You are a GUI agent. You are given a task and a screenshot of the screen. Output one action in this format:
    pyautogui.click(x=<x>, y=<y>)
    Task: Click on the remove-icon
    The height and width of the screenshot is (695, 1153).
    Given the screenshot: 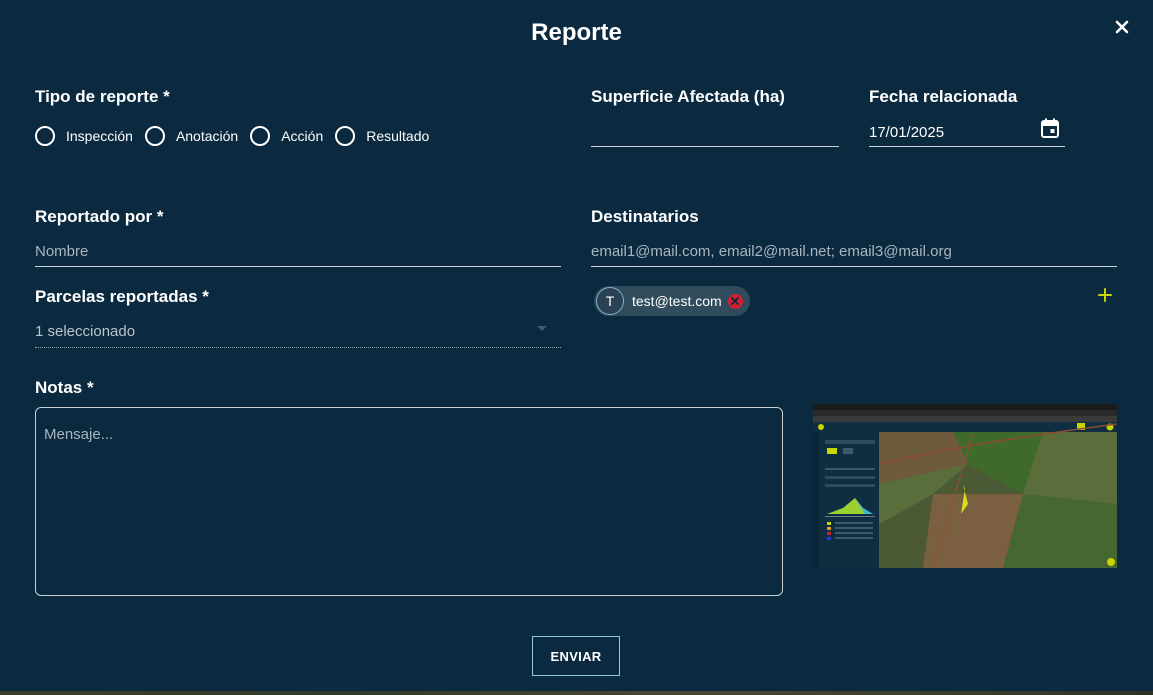 What is the action you would take?
    pyautogui.click(x=735, y=301)
    